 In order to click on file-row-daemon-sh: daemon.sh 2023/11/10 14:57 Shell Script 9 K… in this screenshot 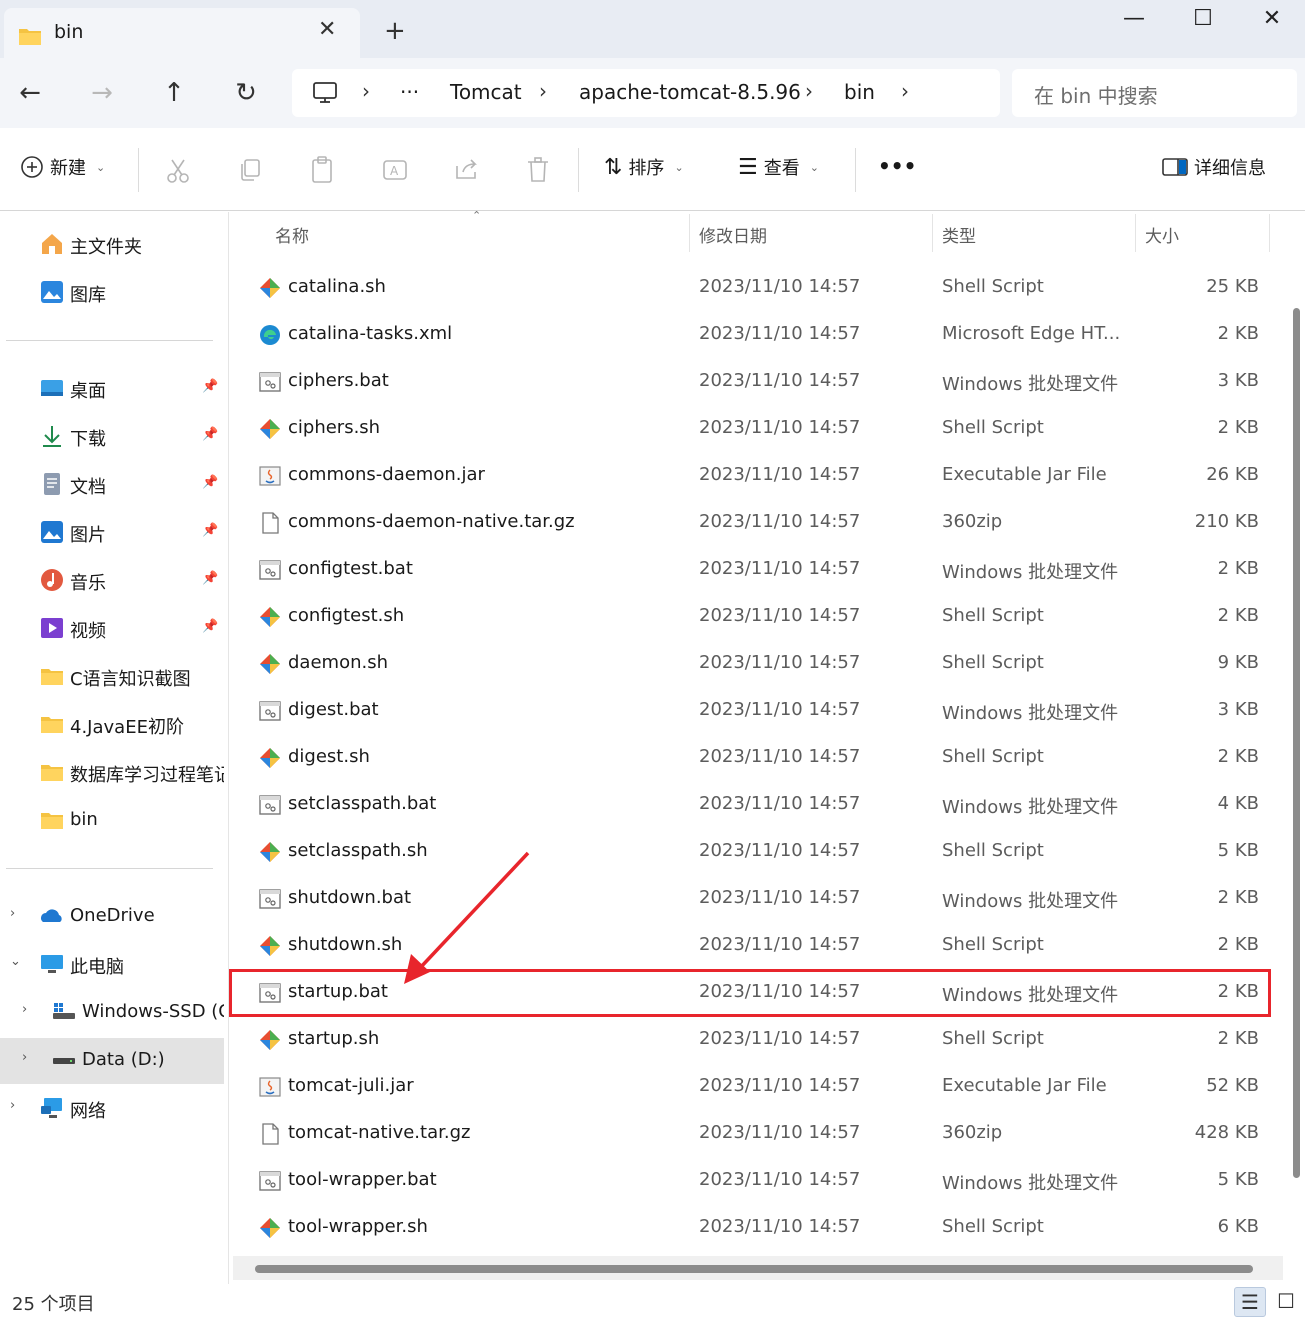, I will do `click(749, 663)`.